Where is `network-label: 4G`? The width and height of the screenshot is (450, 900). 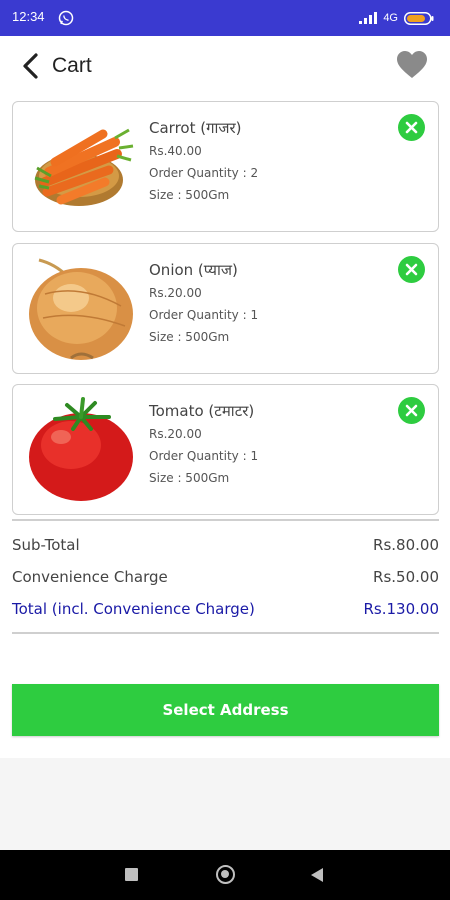 network-label: 4G is located at coordinates (390, 18).